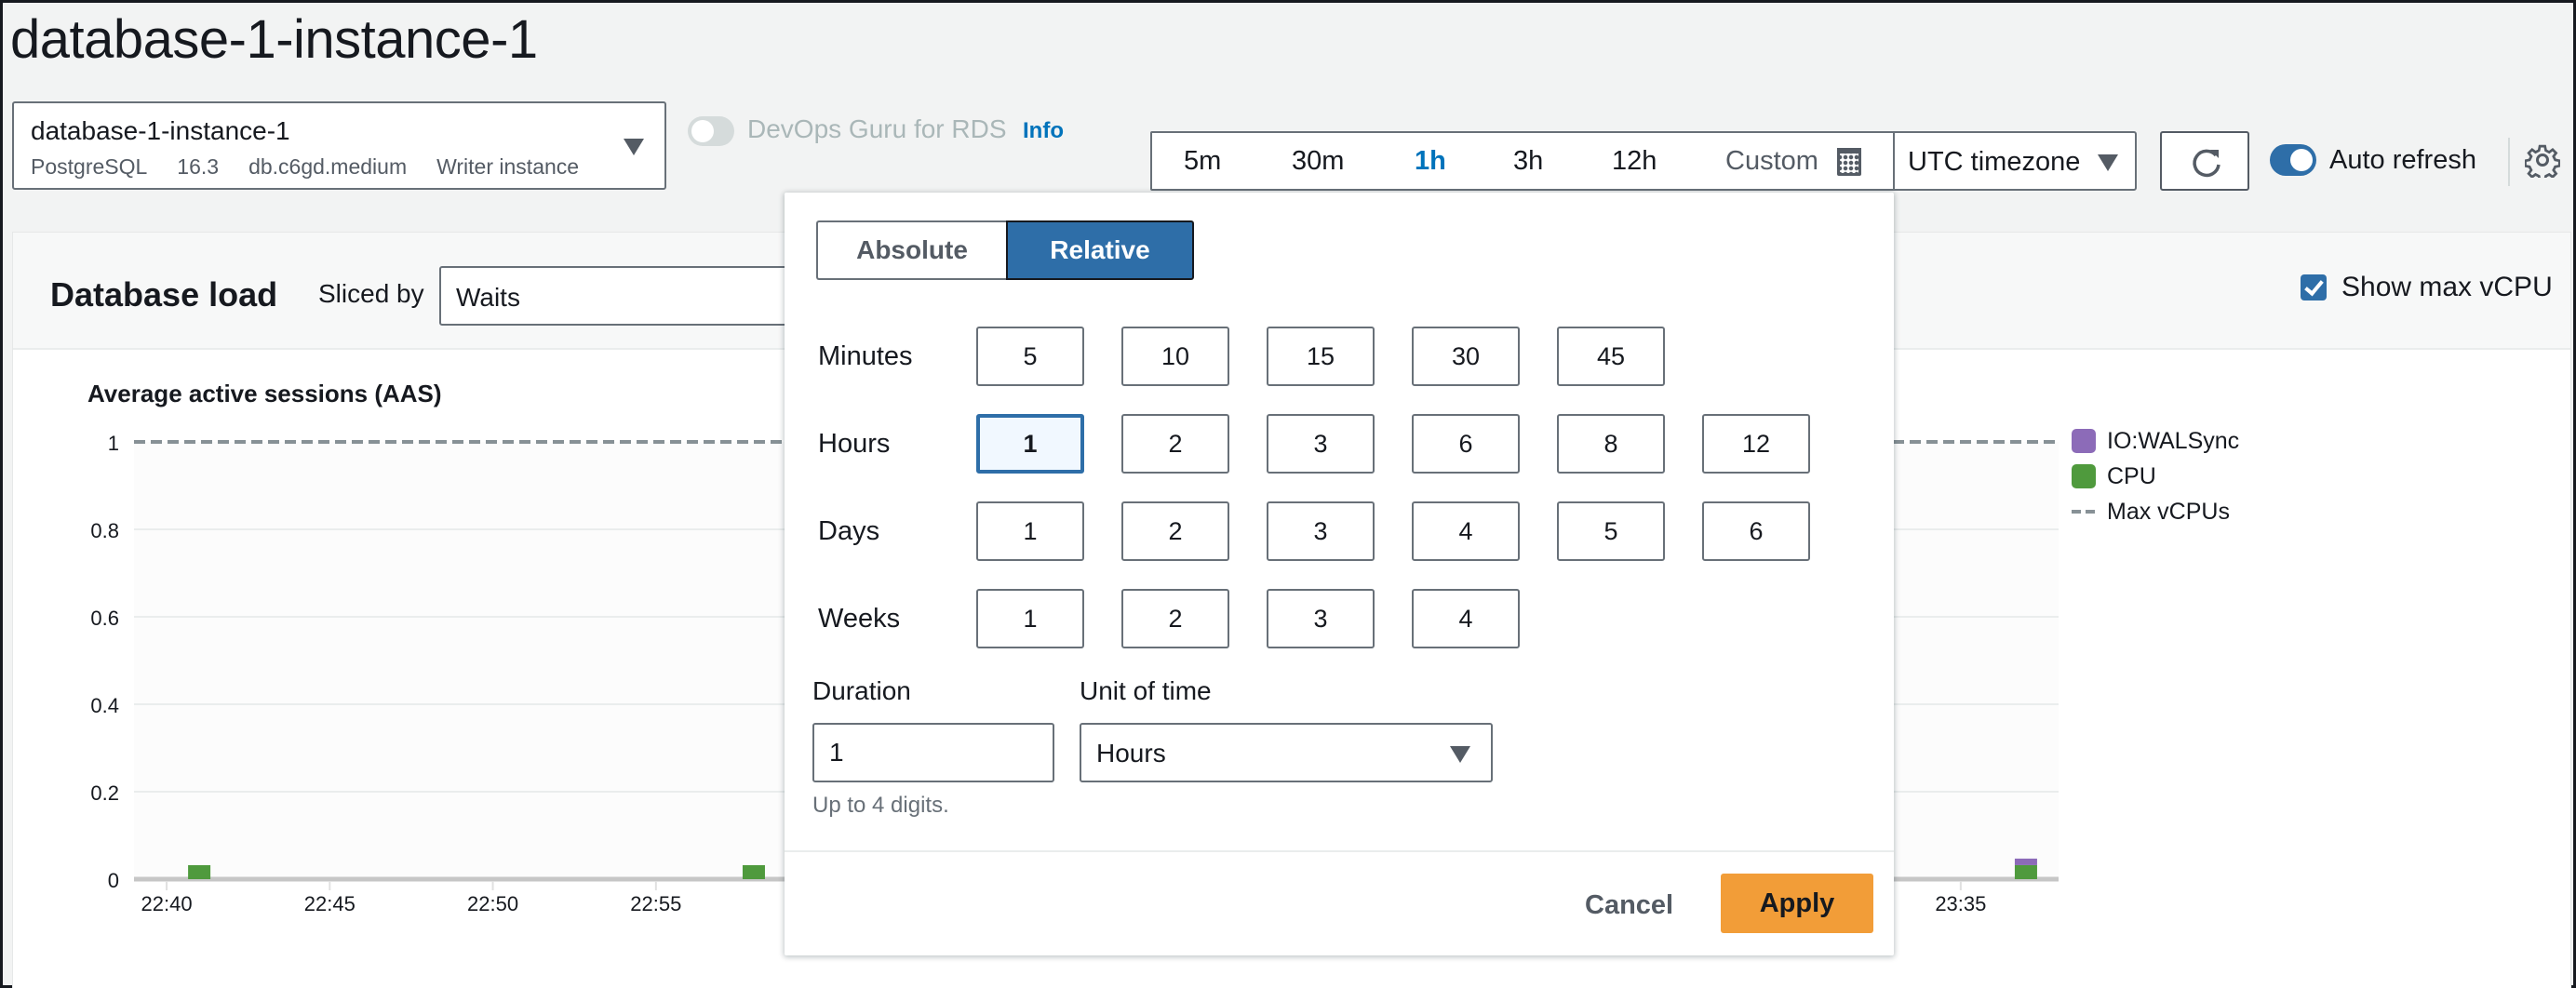 This screenshot has width=2576, height=988. What do you see at coordinates (89, 167) in the screenshot?
I see `instance-engine: PostgreSQL` at bounding box center [89, 167].